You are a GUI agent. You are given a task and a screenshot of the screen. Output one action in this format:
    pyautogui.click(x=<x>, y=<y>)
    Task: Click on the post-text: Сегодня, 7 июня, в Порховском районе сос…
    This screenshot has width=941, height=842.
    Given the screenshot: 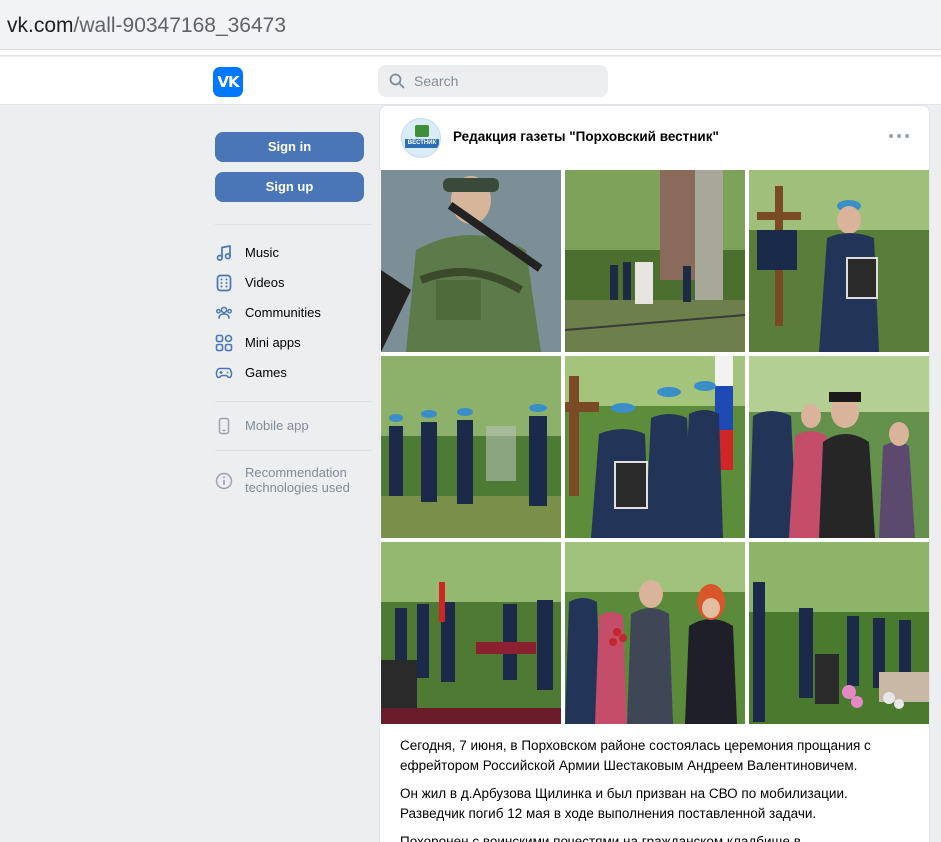 What is the action you would take?
    pyautogui.click(x=657, y=789)
    